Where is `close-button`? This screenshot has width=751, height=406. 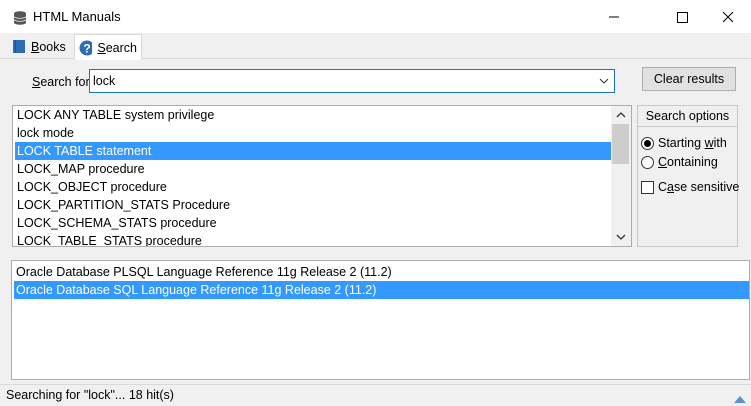
close-button is located at coordinates (728, 17).